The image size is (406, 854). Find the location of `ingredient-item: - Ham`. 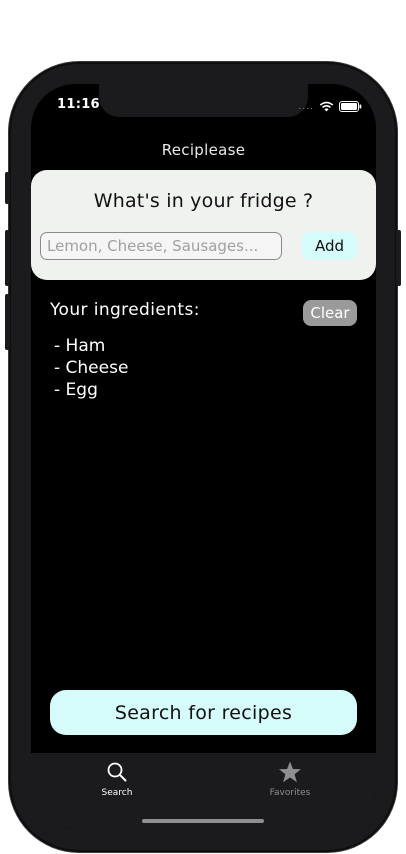

ingredient-item: - Ham is located at coordinates (80, 346).